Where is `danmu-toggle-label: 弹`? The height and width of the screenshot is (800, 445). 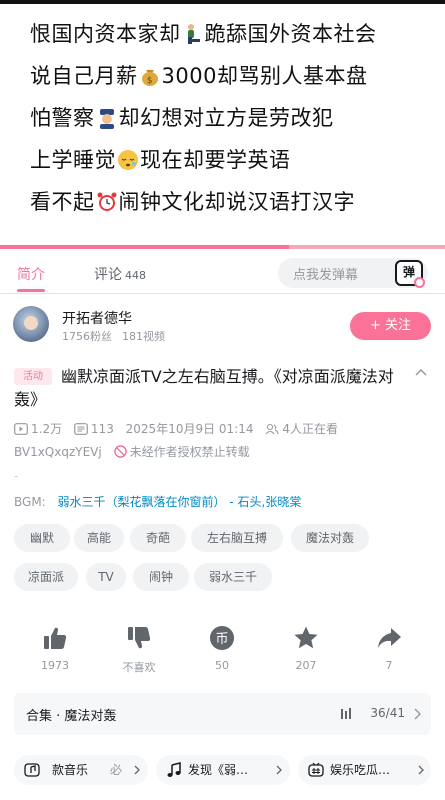
danmu-toggle-label: 弹 is located at coordinates (408, 272).